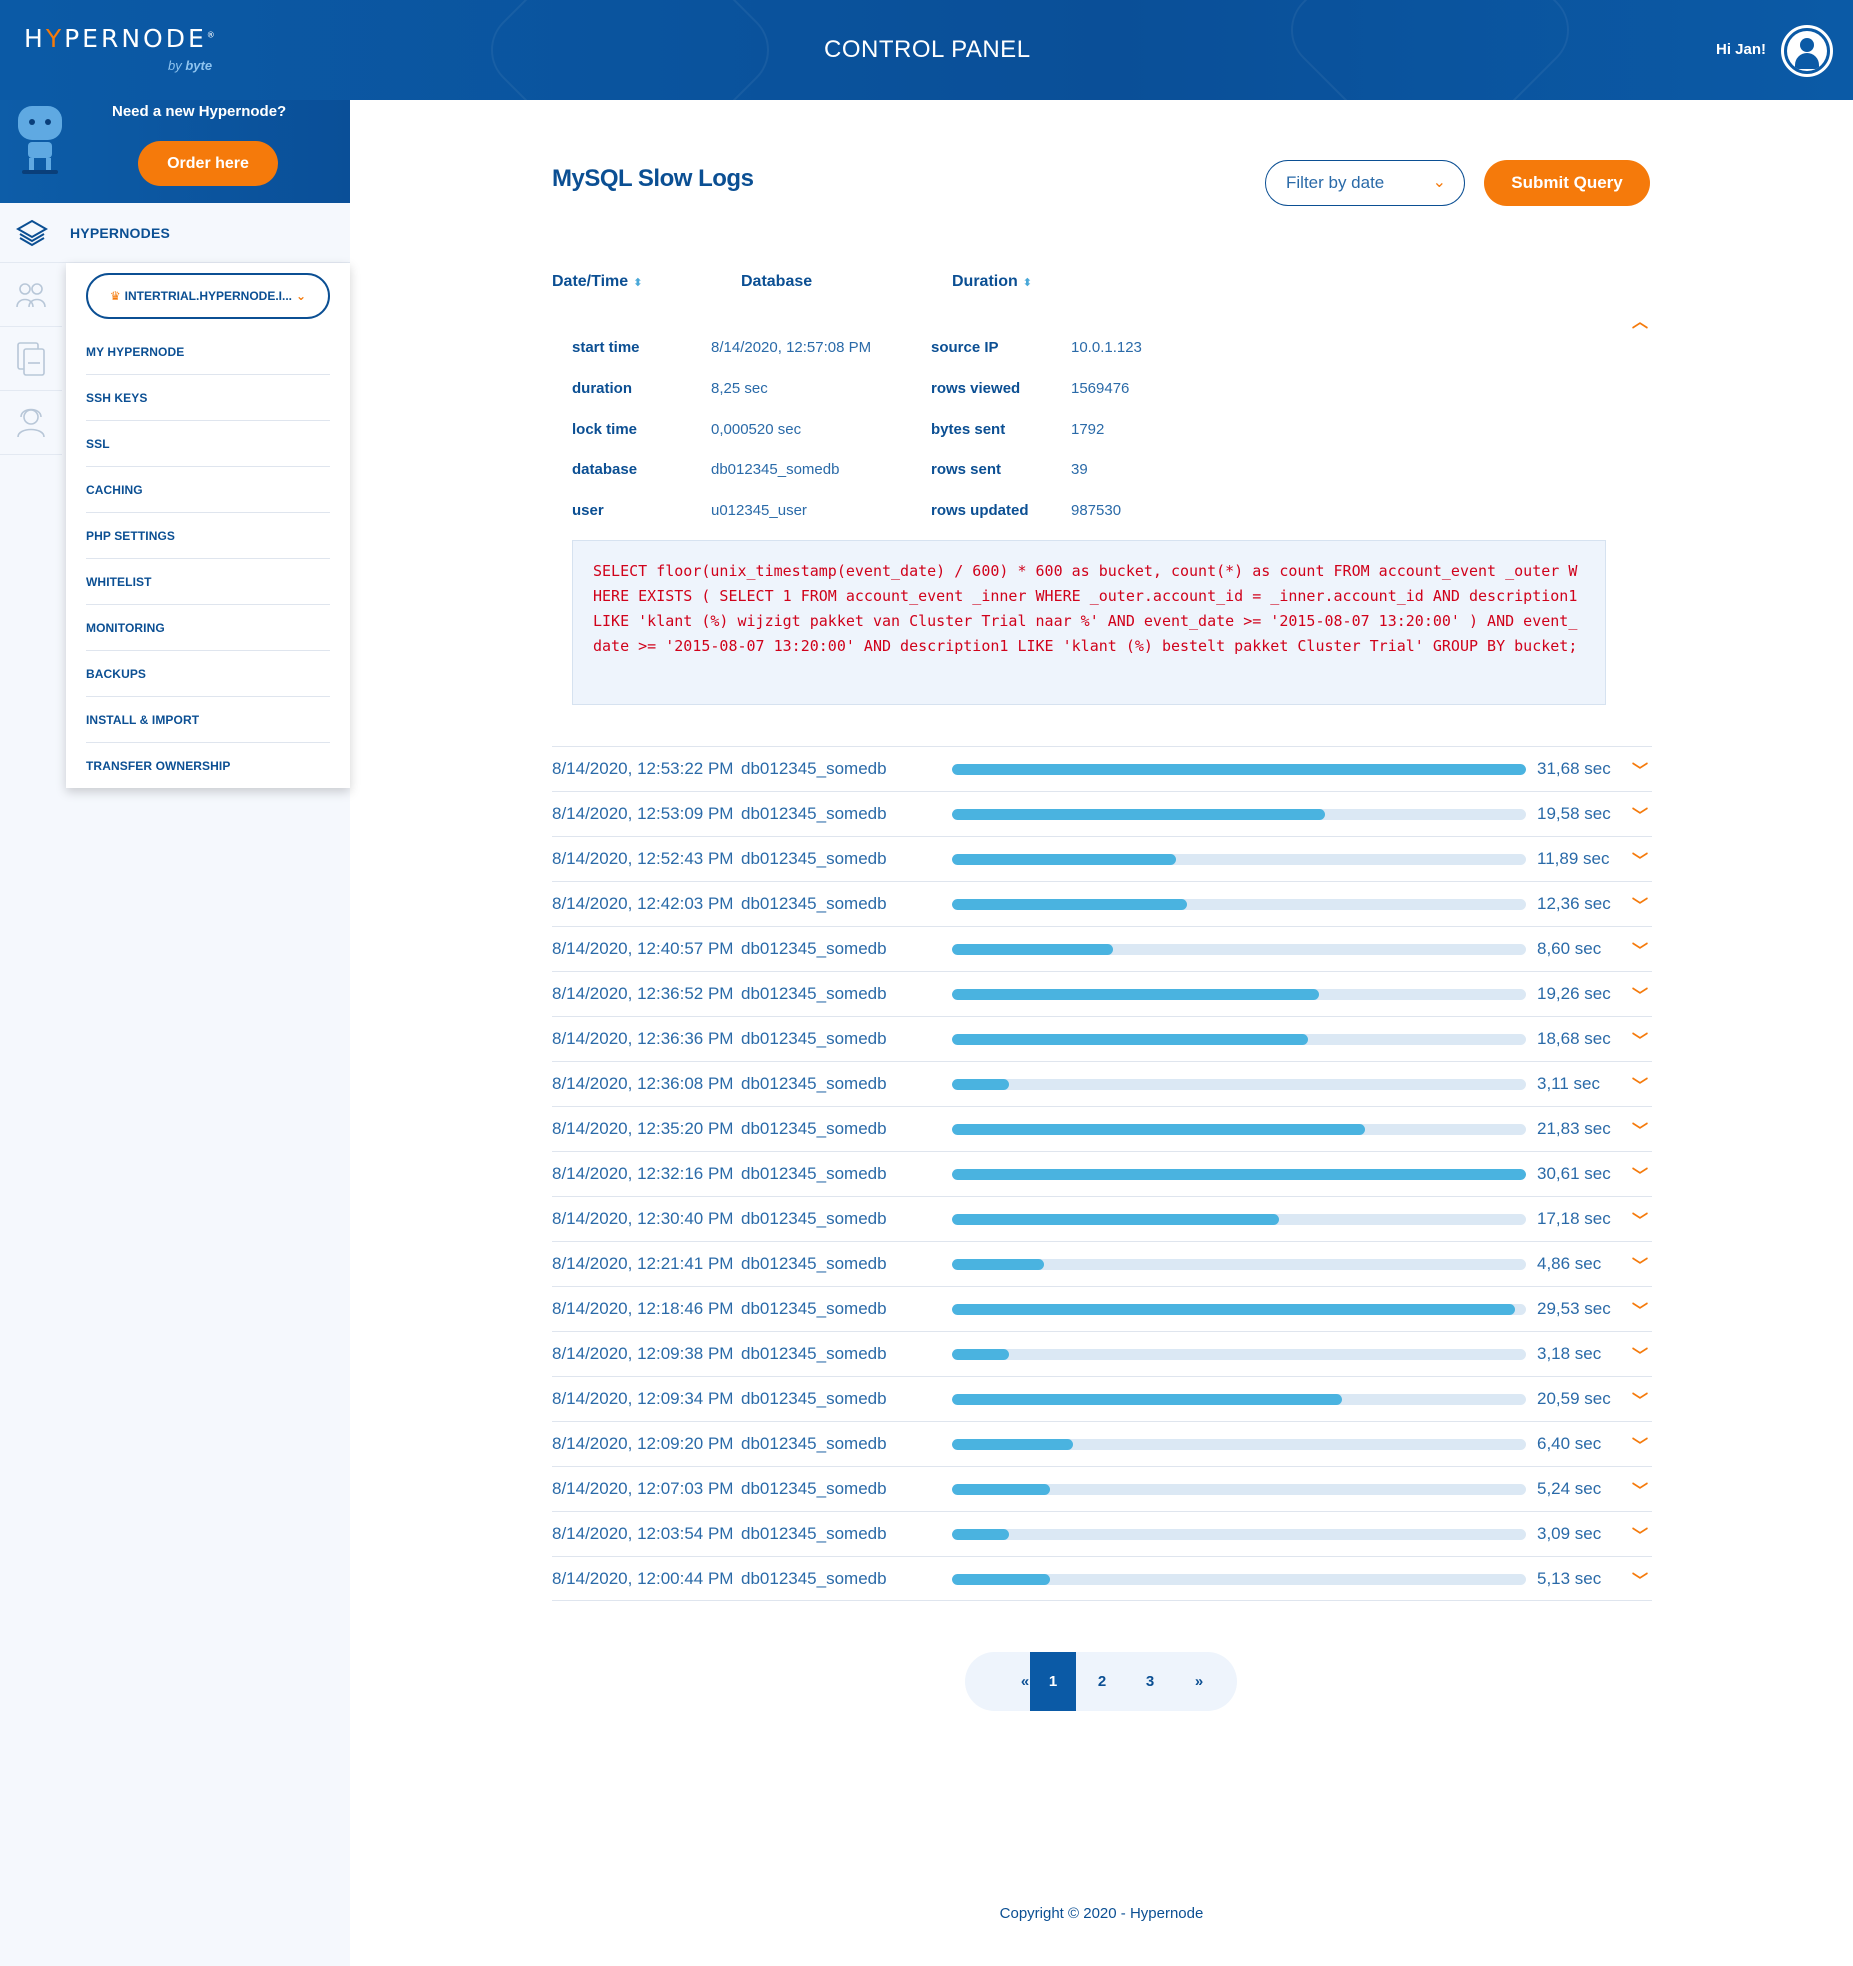 This screenshot has height=1966, width=1853. I want to click on chevron-down-icon: ⌄, so click(1439, 182).